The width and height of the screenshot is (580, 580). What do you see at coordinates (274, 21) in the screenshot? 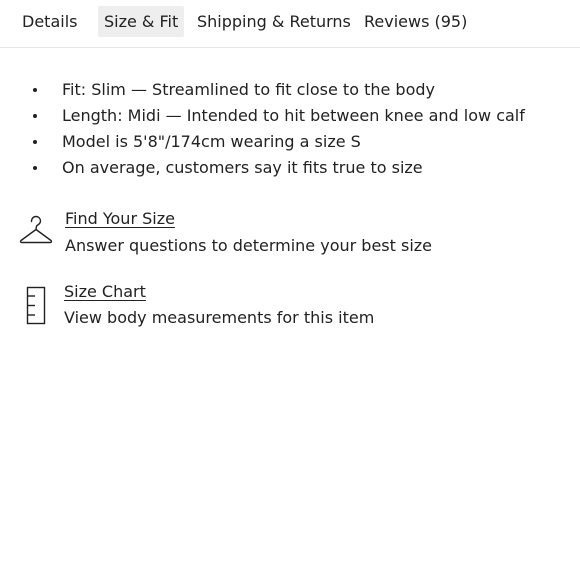
I see `tab-shipping-returns: Shipping & Returns` at bounding box center [274, 21].